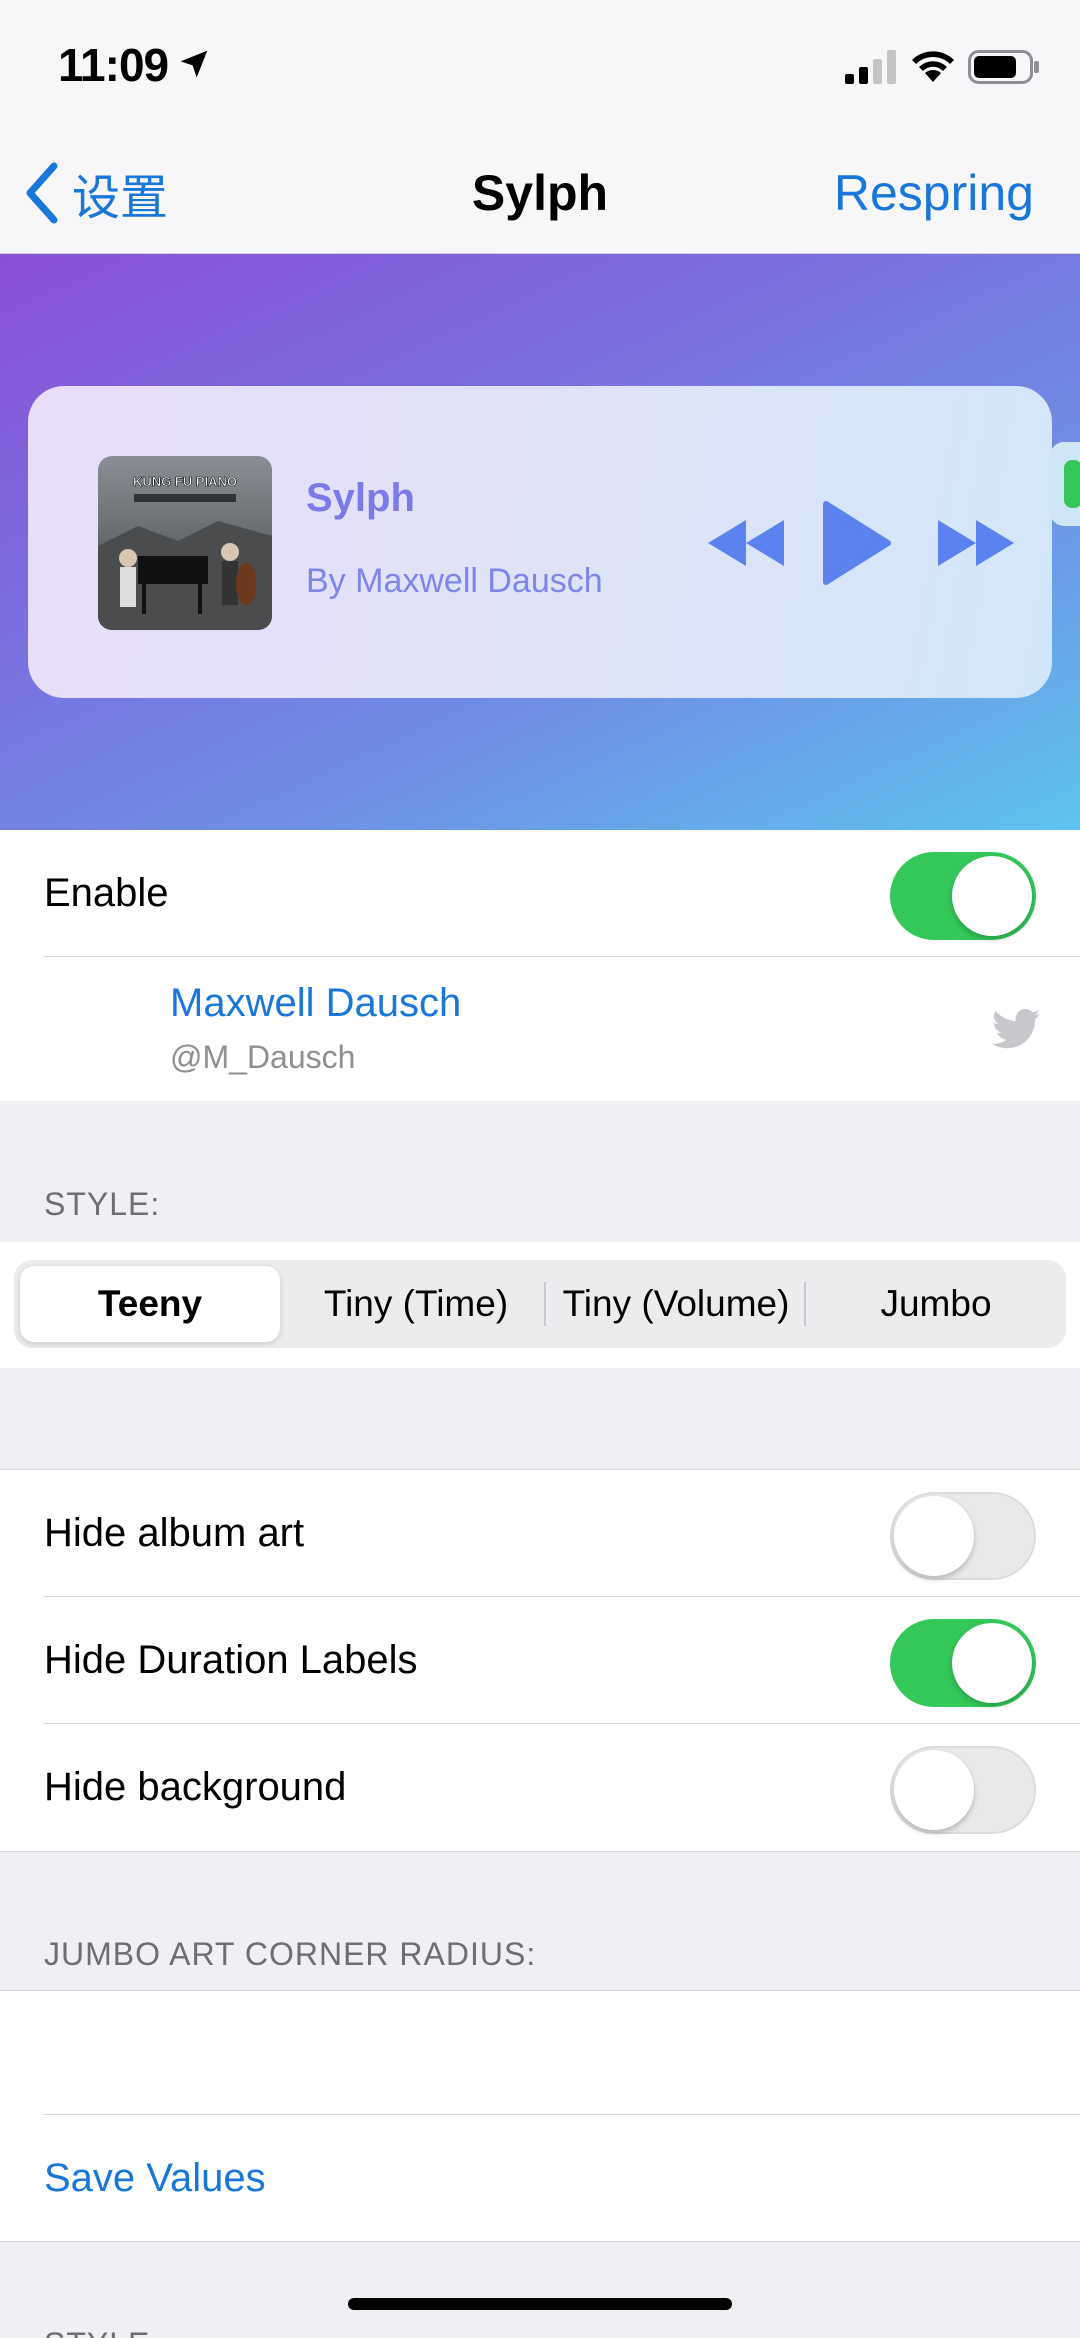 Image resolution: width=1080 pixels, height=2338 pixels. Describe the element at coordinates (963, 1536) in the screenshot. I see `hide-album-art-switch` at that location.